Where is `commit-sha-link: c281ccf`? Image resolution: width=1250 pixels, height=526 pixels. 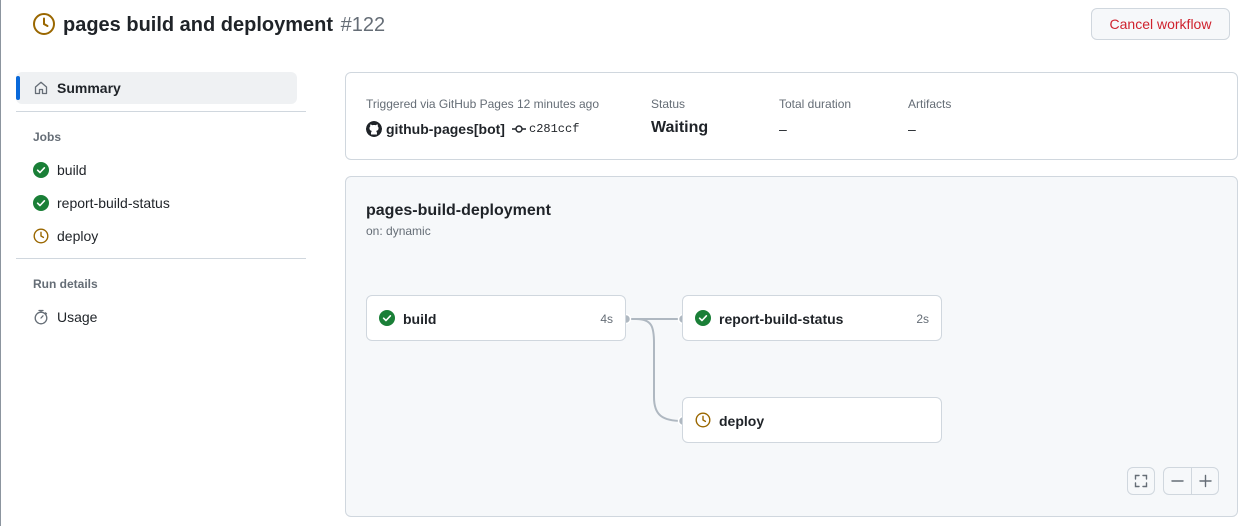 commit-sha-link: c281ccf is located at coordinates (554, 129).